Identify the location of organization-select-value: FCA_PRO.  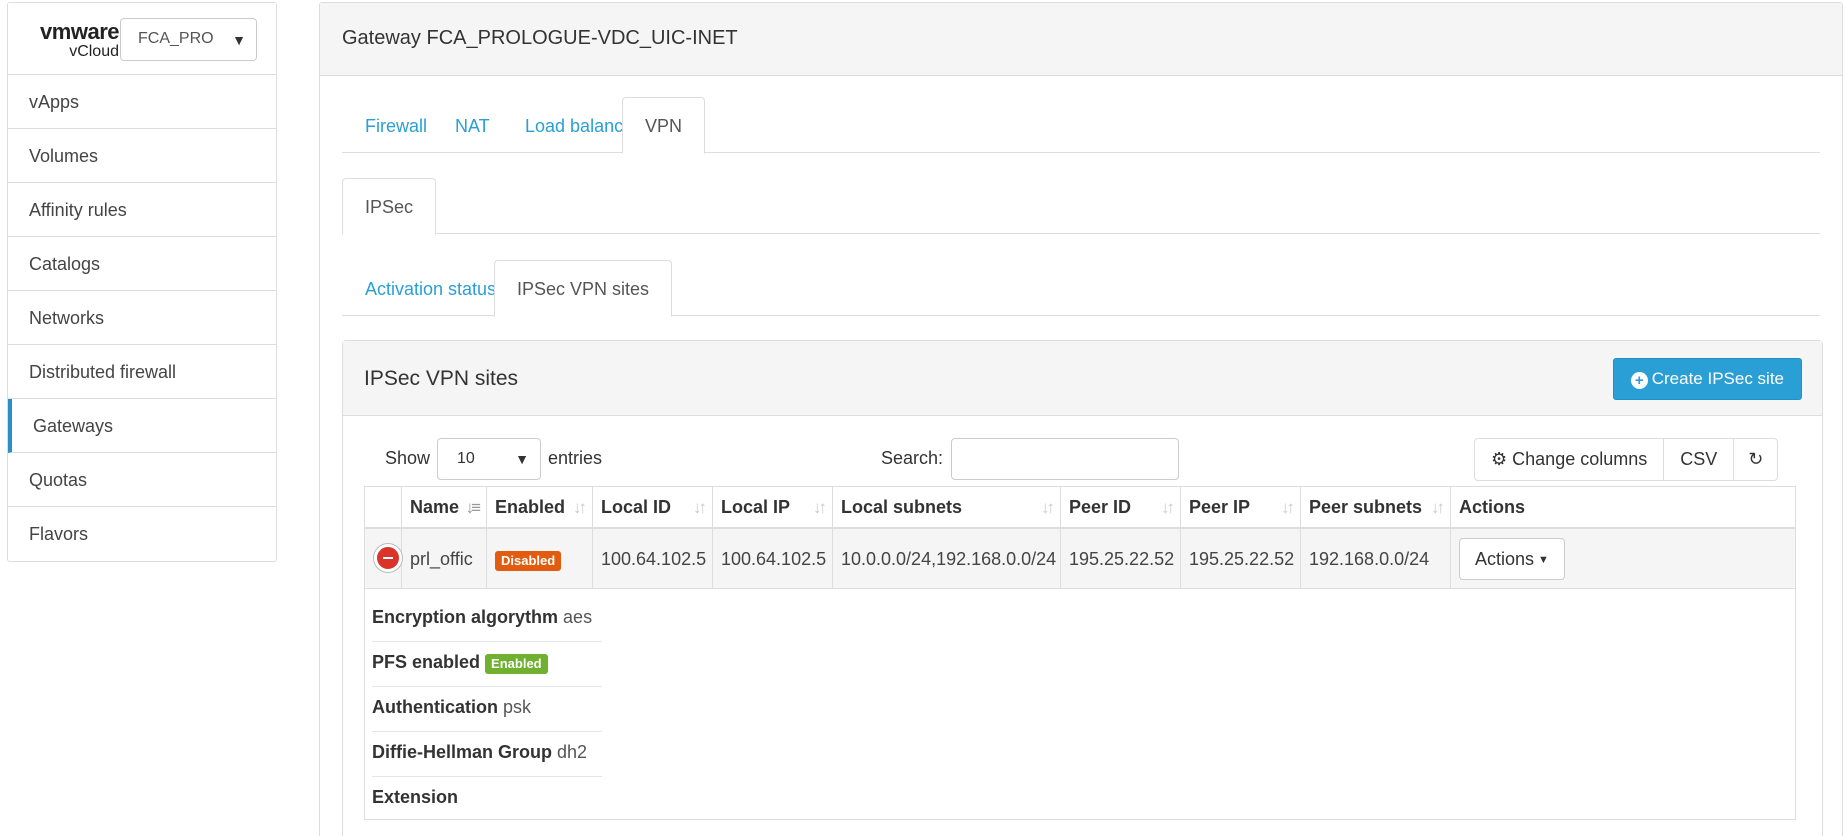
(176, 38).